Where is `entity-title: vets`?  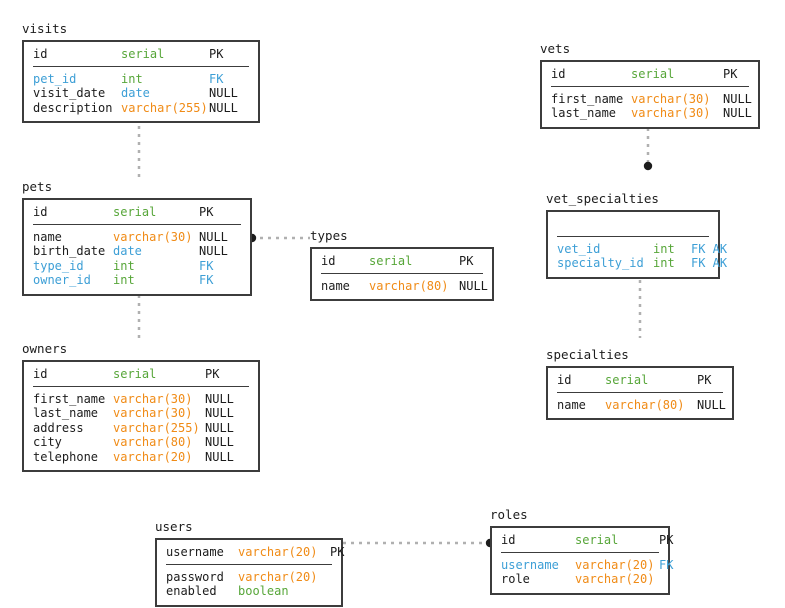
entity-title: vets is located at coordinates (555, 48).